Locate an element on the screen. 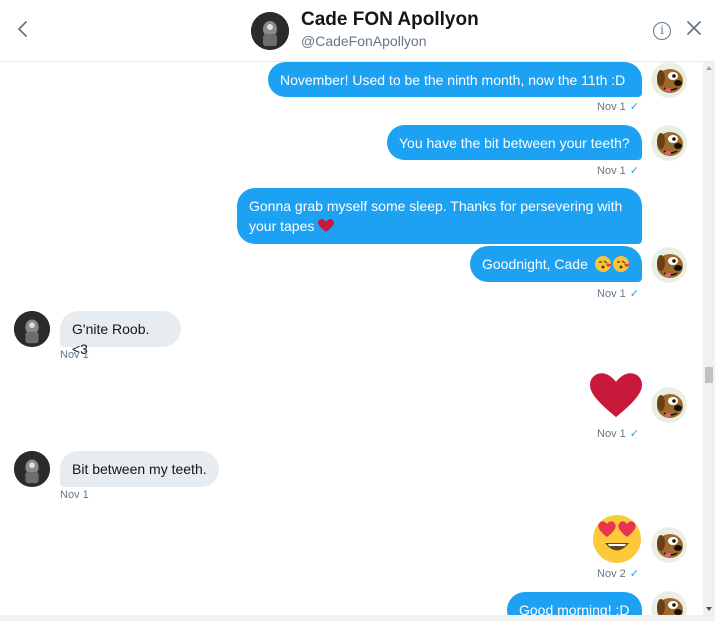 This screenshot has height=621, width=715. message-text: Good morning! :D is located at coordinates (574, 608).